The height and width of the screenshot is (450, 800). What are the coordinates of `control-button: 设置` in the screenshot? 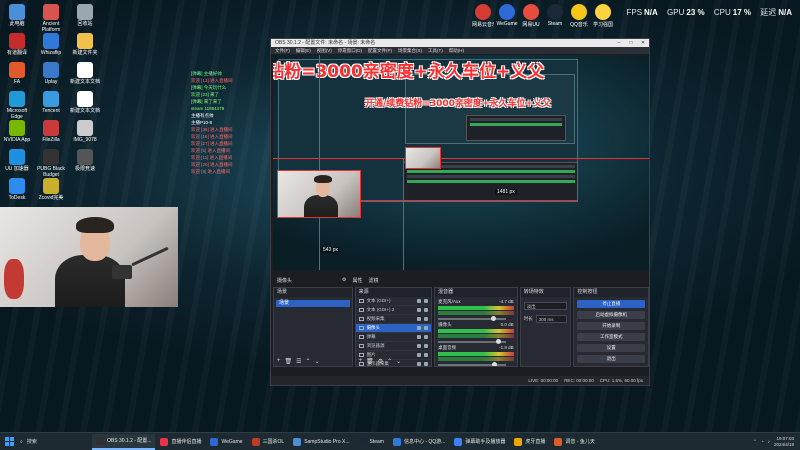 It's located at (611, 348).